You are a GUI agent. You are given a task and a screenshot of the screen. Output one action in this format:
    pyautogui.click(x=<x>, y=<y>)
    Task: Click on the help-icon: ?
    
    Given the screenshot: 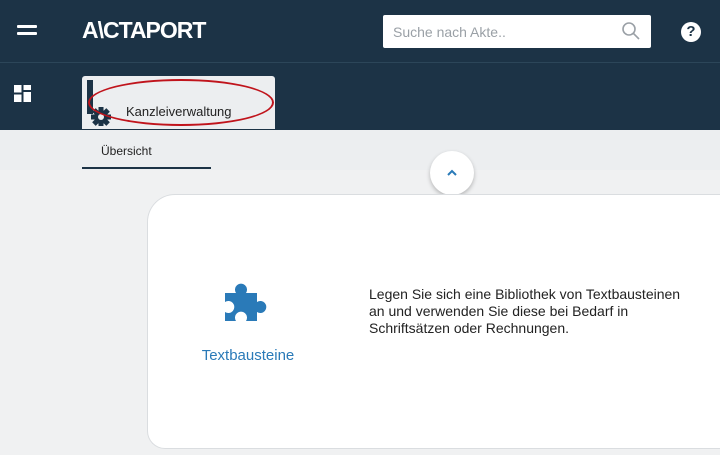 What is the action you would take?
    pyautogui.click(x=691, y=32)
    